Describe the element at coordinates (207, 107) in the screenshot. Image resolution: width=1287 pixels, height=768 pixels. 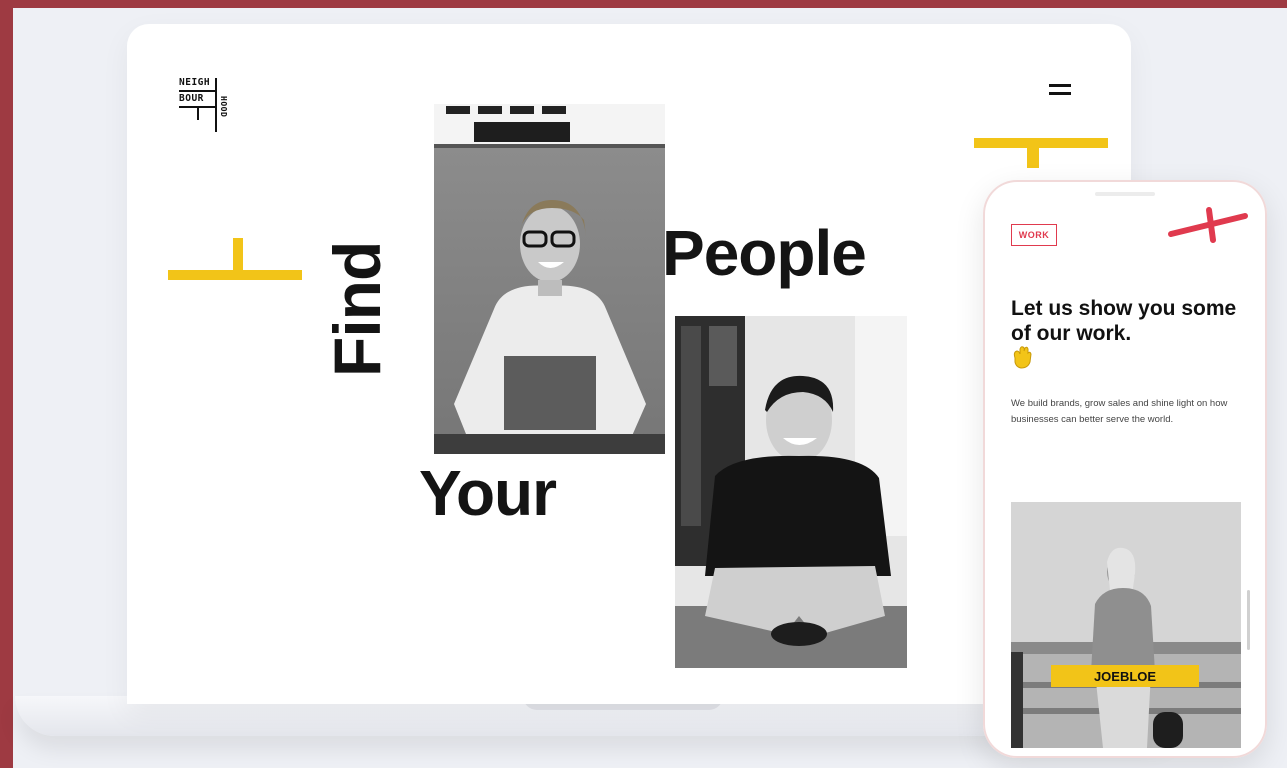
I see `neighbourhood-logo: NEIGH BOUR HOOD` at that location.